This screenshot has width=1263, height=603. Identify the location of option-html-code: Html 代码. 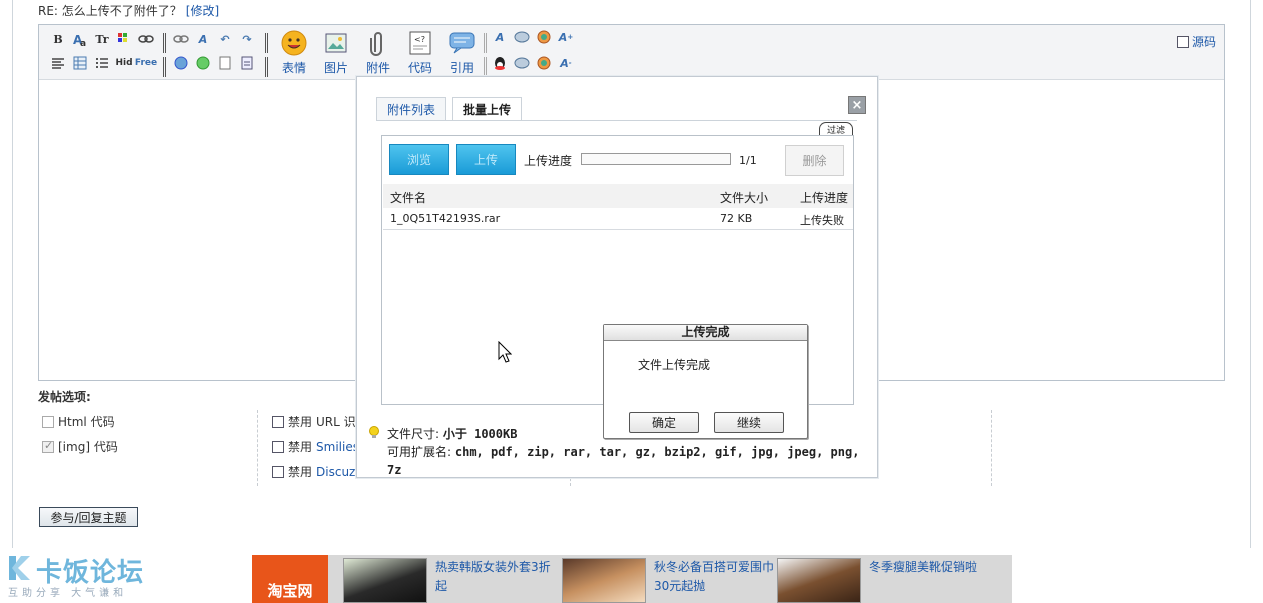
(78, 421).